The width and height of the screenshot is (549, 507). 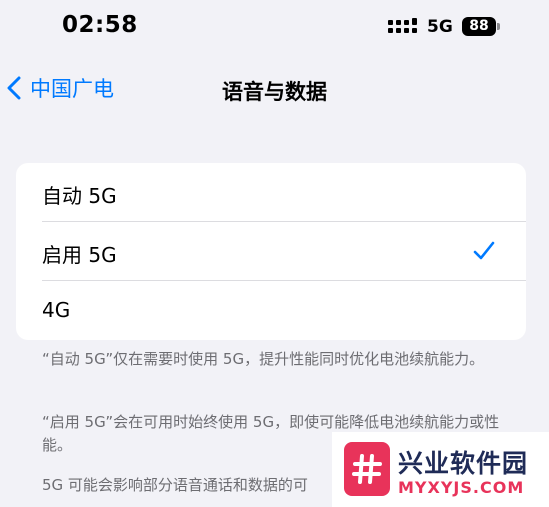 What do you see at coordinates (79, 196) in the screenshot?
I see `option-label: 自动 5G` at bounding box center [79, 196].